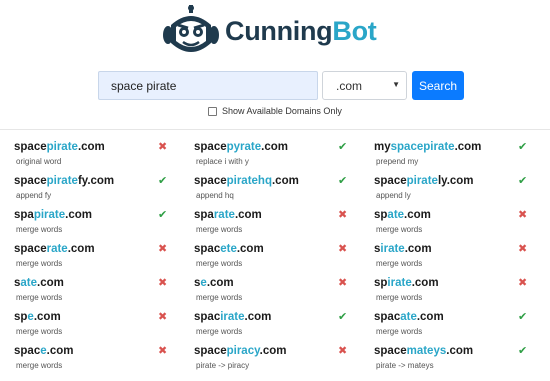 Image resolution: width=550 pixels, height=381 pixels. What do you see at coordinates (99, 224) in the screenshot?
I see `result-item: spapirate.com merge words ✔` at bounding box center [99, 224].